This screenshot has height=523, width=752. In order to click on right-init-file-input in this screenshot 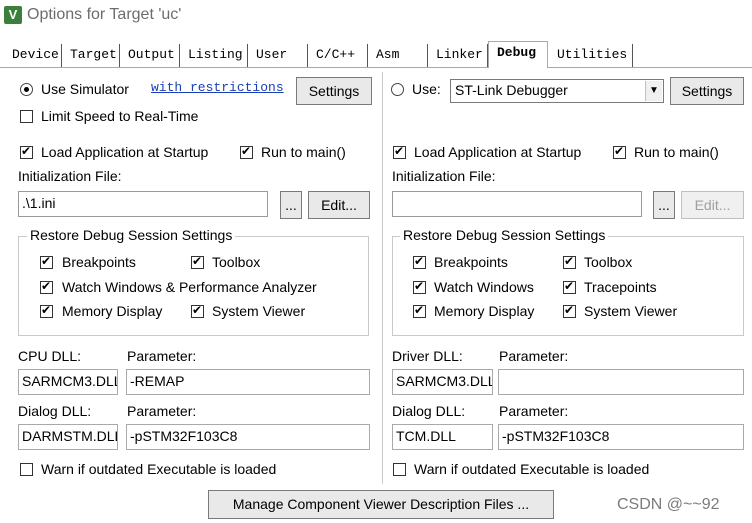, I will do `click(517, 204)`.